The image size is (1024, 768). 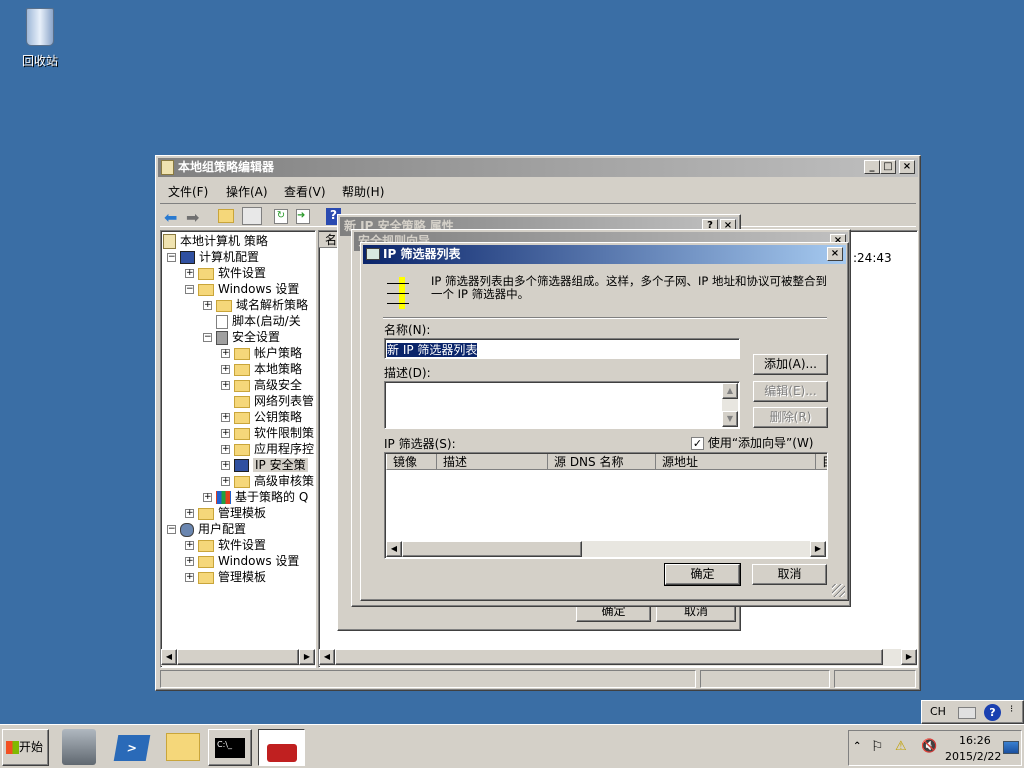 I want to click on tree-item: + 基于策略的 Q, so click(x=255, y=497).